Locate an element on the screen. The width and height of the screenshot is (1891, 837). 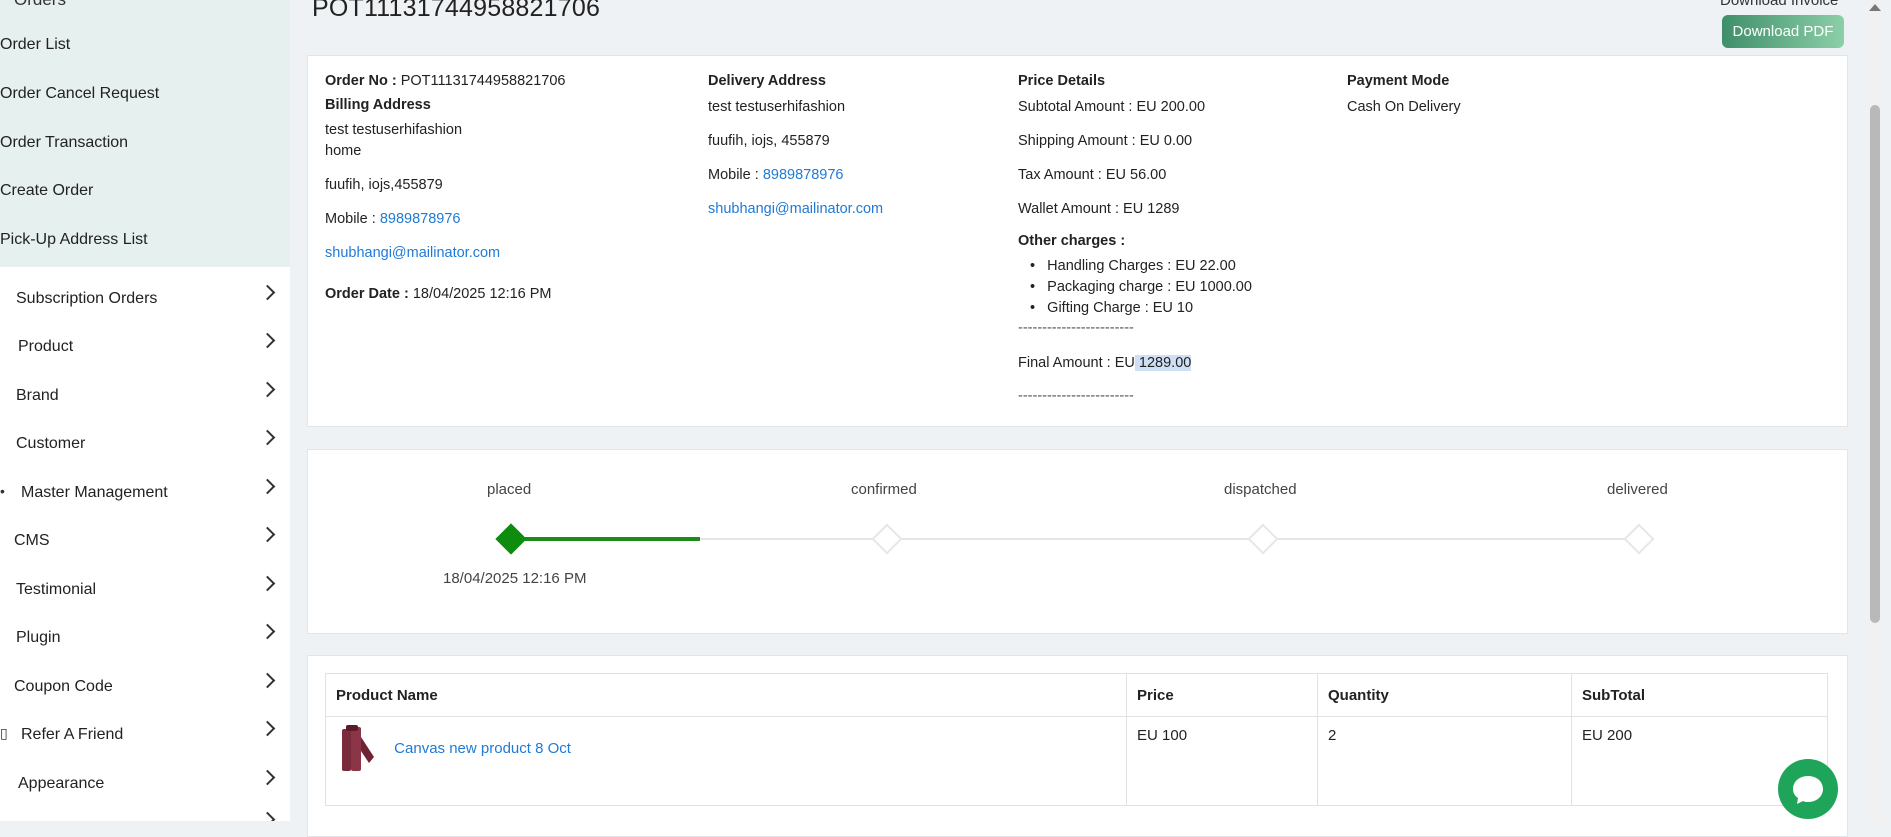
payment-mode-title: Payment Mode is located at coordinates (1398, 81).